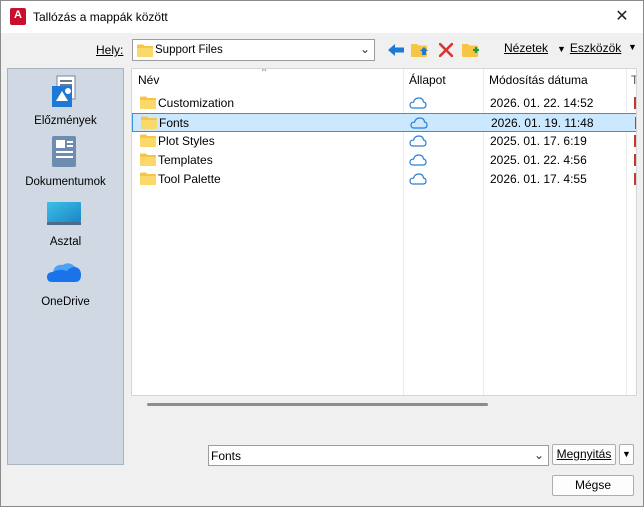  What do you see at coordinates (65, 302) in the screenshot?
I see `places-item-label: OneDrive` at bounding box center [65, 302].